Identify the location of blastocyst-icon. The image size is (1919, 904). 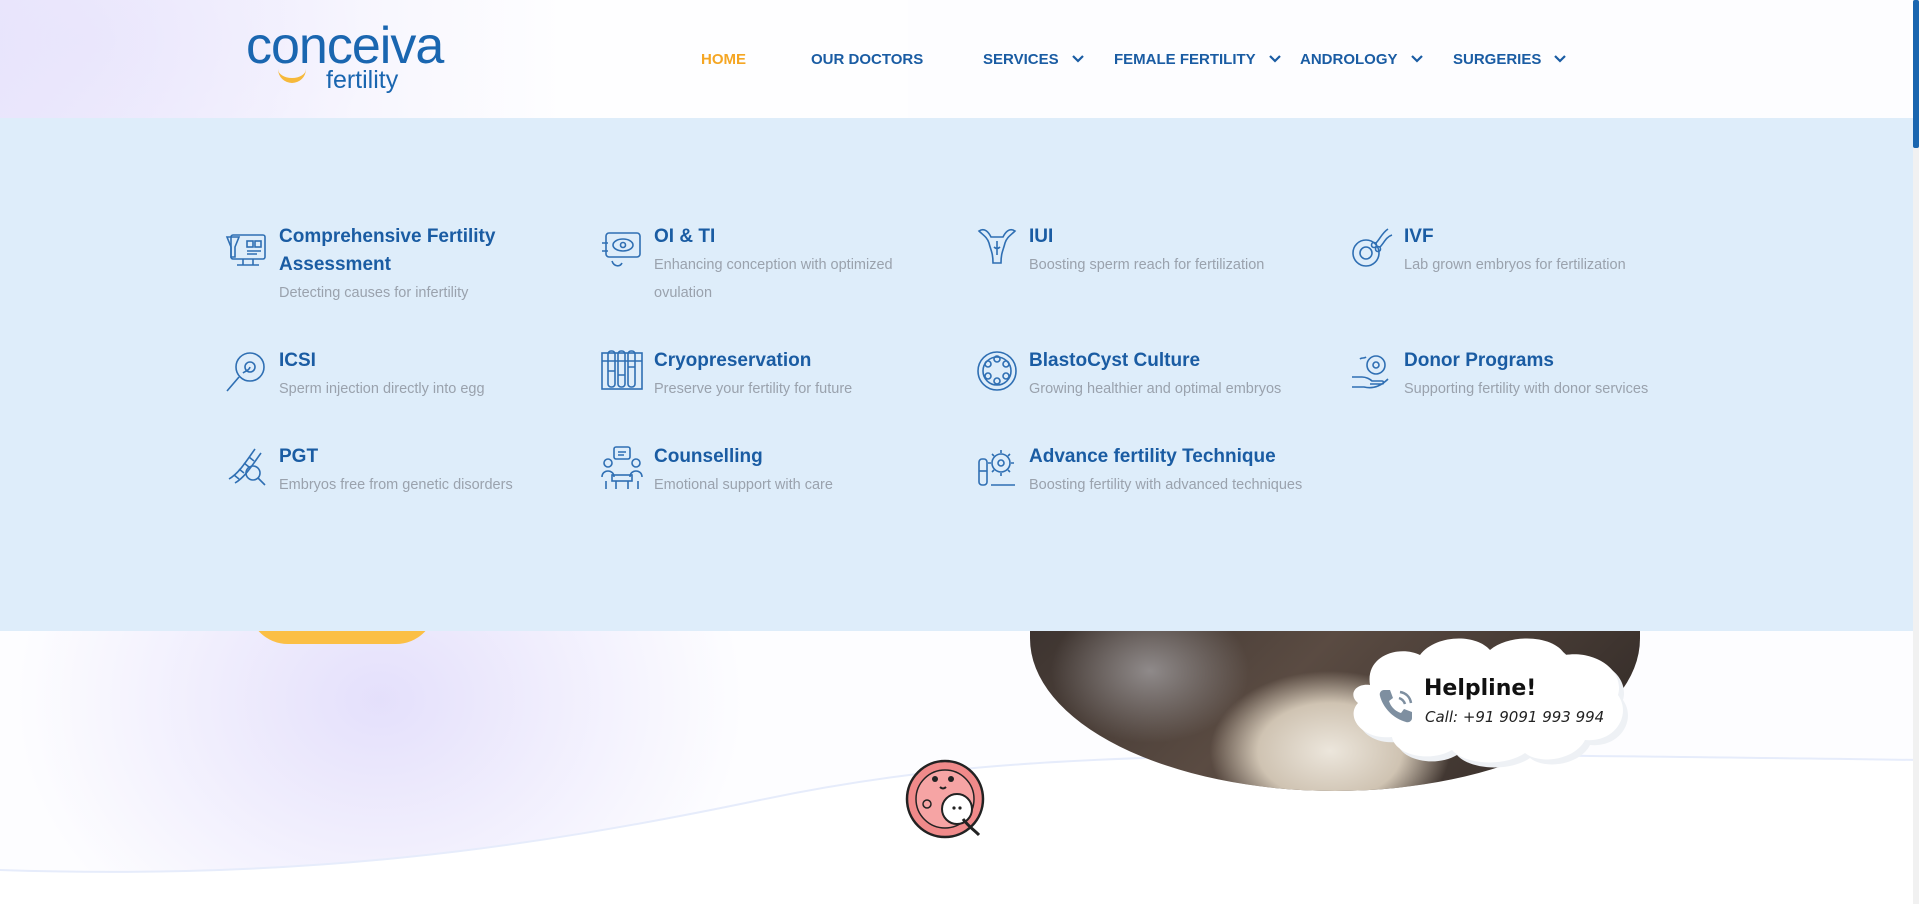
(997, 371).